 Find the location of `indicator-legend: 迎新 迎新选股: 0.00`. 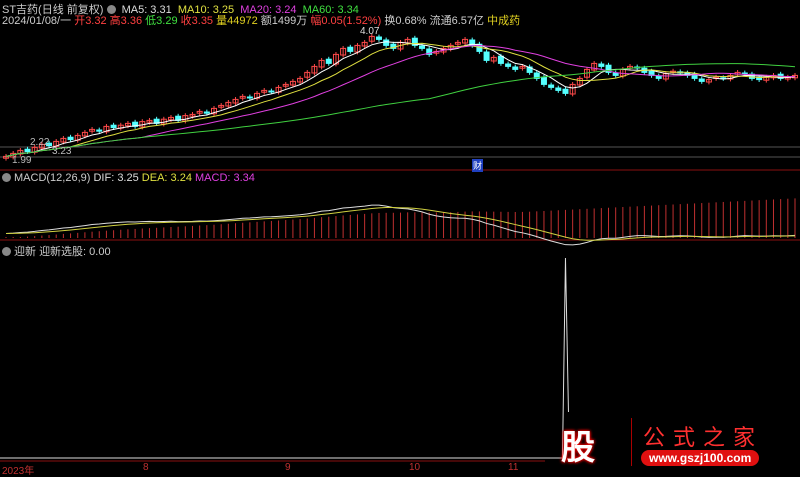

indicator-legend: 迎新 迎新选股: 0.00 is located at coordinates (56, 251).